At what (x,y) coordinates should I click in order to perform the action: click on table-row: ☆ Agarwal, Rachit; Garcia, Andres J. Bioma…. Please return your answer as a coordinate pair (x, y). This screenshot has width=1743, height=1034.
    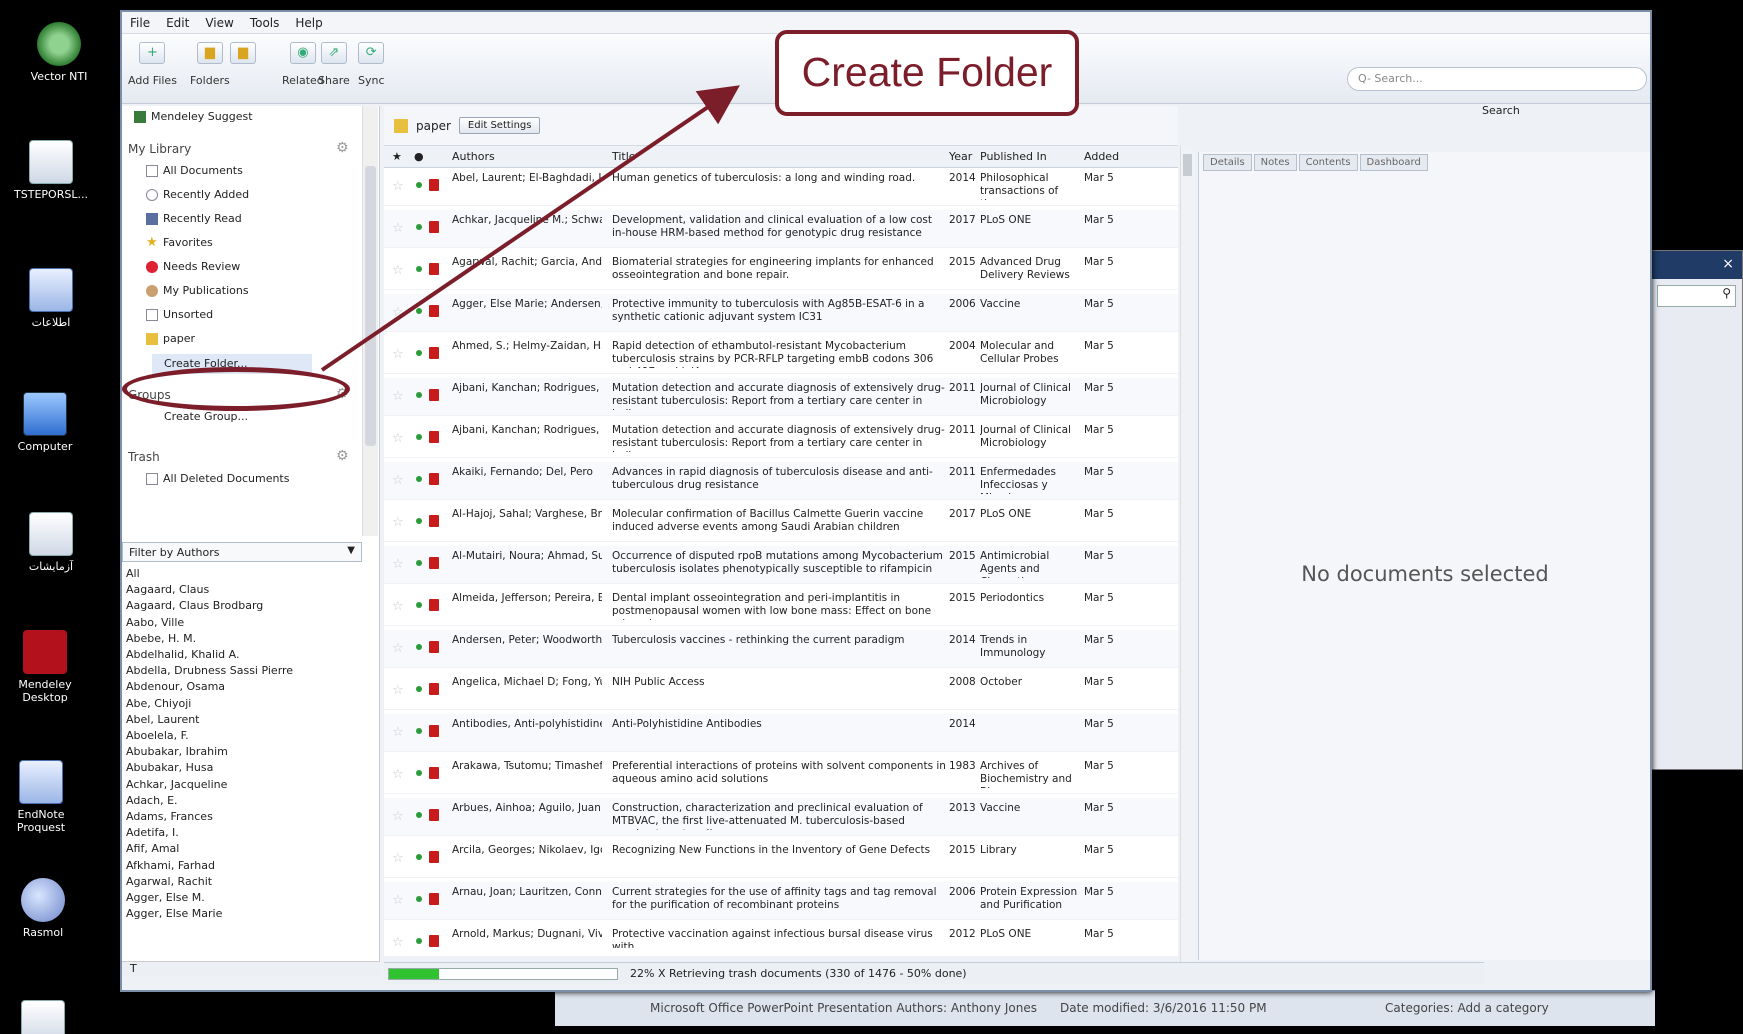
    Looking at the image, I should click on (781, 271).